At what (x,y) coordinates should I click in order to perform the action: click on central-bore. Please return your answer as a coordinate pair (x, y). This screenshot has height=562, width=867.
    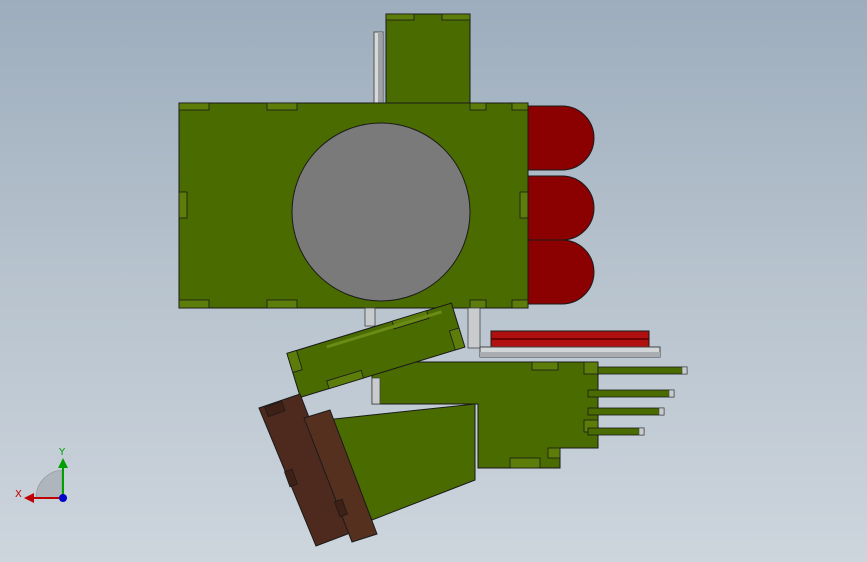
    Looking at the image, I should click on (381, 212).